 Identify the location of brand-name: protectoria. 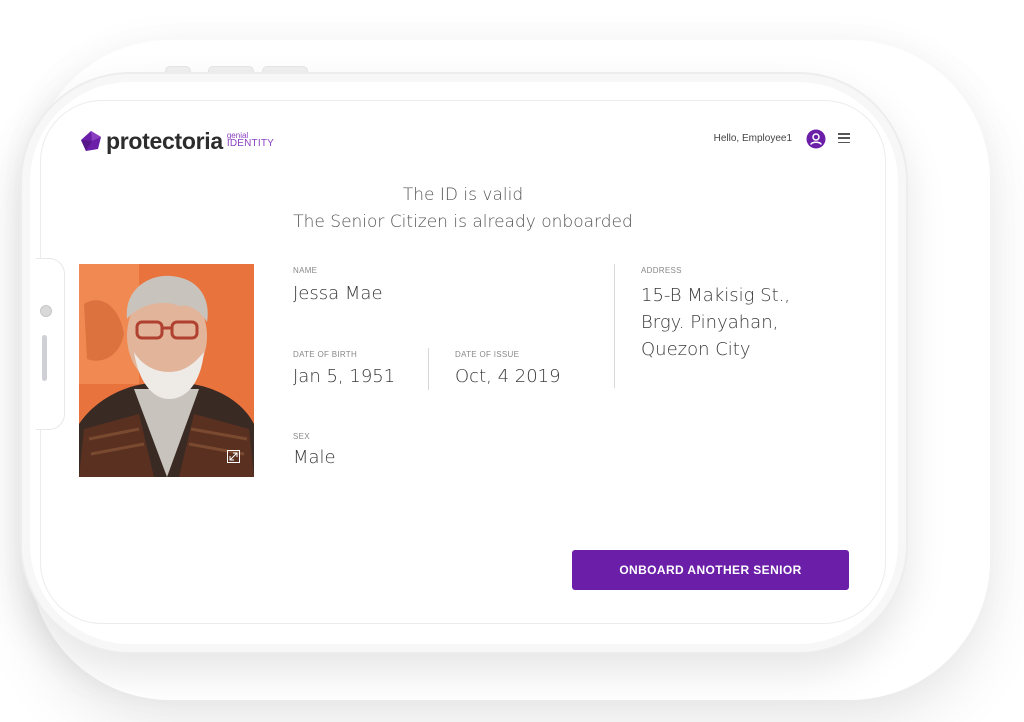
(164, 141).